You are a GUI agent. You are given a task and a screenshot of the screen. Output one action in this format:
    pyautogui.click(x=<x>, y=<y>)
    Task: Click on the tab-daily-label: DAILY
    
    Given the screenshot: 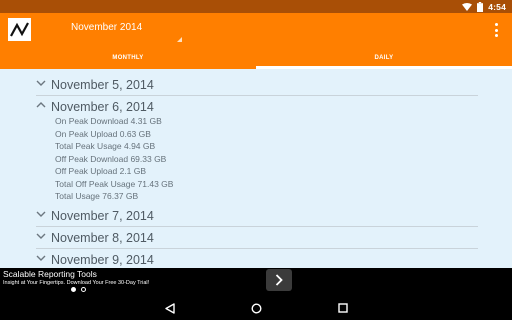 What is the action you would take?
    pyautogui.click(x=384, y=57)
    